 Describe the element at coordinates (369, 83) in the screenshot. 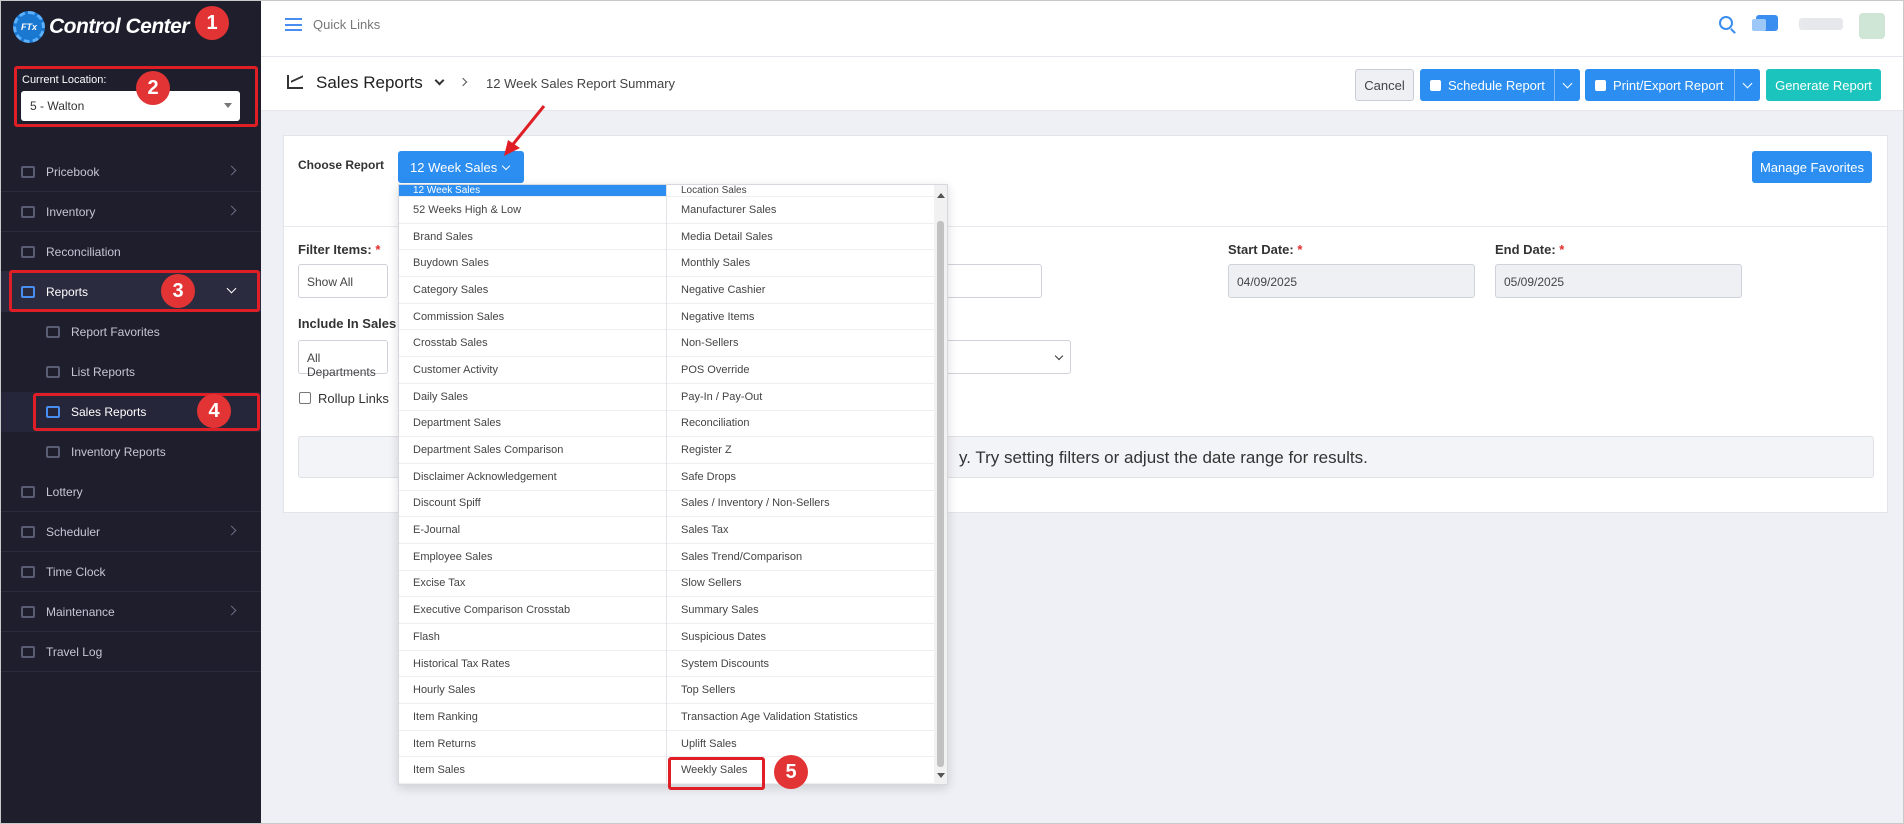

I see `page-title: Sales Reports` at that location.